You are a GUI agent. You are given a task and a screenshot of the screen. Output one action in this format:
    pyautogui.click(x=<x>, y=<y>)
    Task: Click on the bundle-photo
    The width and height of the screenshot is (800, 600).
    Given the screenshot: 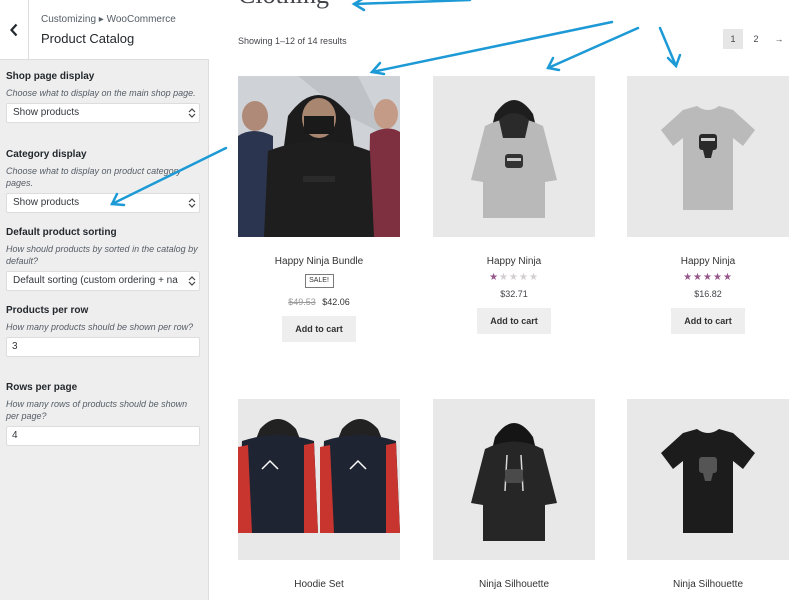 What is the action you would take?
    pyautogui.click(x=319, y=156)
    